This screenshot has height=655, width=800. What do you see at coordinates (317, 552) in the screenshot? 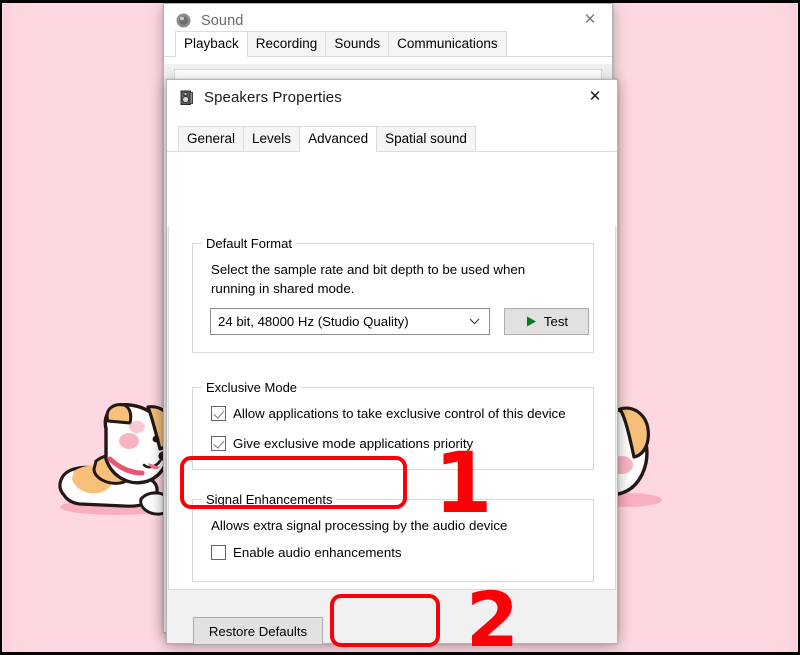
I see `checkbox-enable-audio-enhancements-label: Enable audio enhancements` at bounding box center [317, 552].